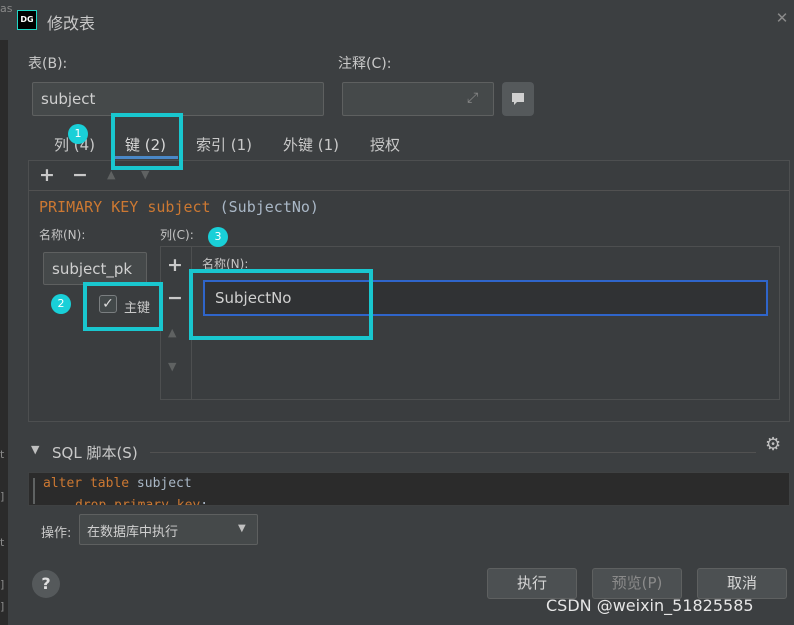 This screenshot has height=625, width=794. Describe the element at coordinates (365, 64) in the screenshot. I see `comment-label: 注释(C):` at that location.